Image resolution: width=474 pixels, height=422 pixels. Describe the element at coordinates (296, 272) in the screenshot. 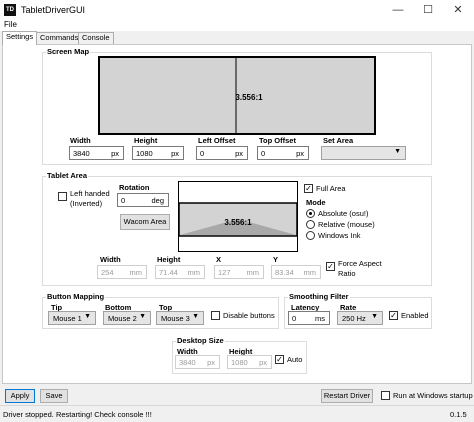

I see `tablet-y-input: 83.34 mm` at that location.